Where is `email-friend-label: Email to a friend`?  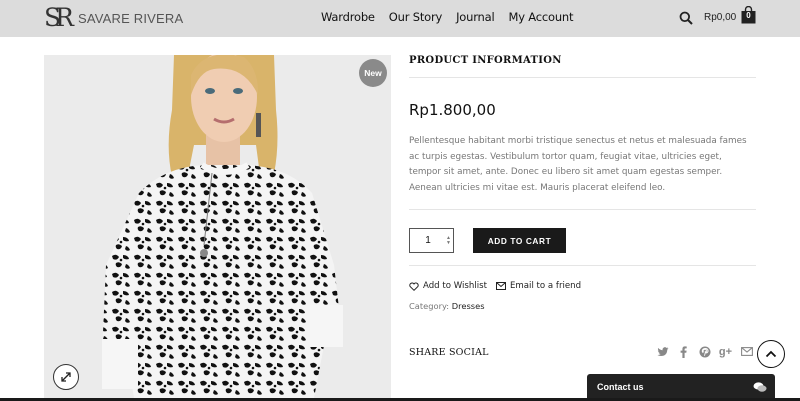 email-friend-label: Email to a friend is located at coordinates (545, 286).